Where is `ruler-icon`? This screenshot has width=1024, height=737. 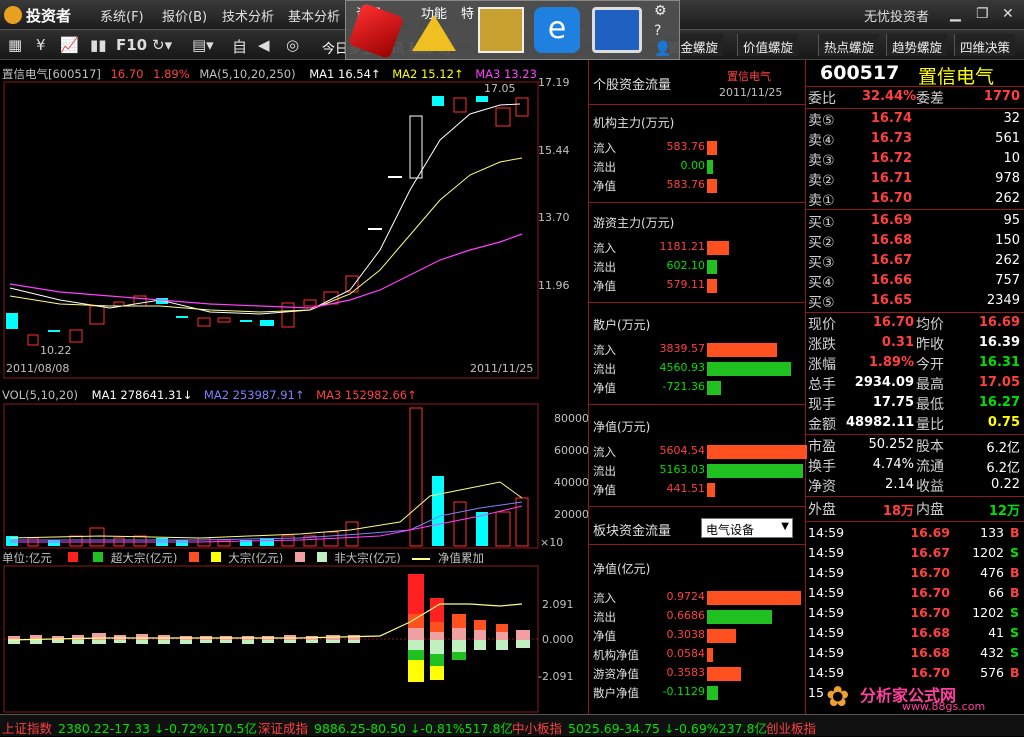 ruler-icon is located at coordinates (501, 30).